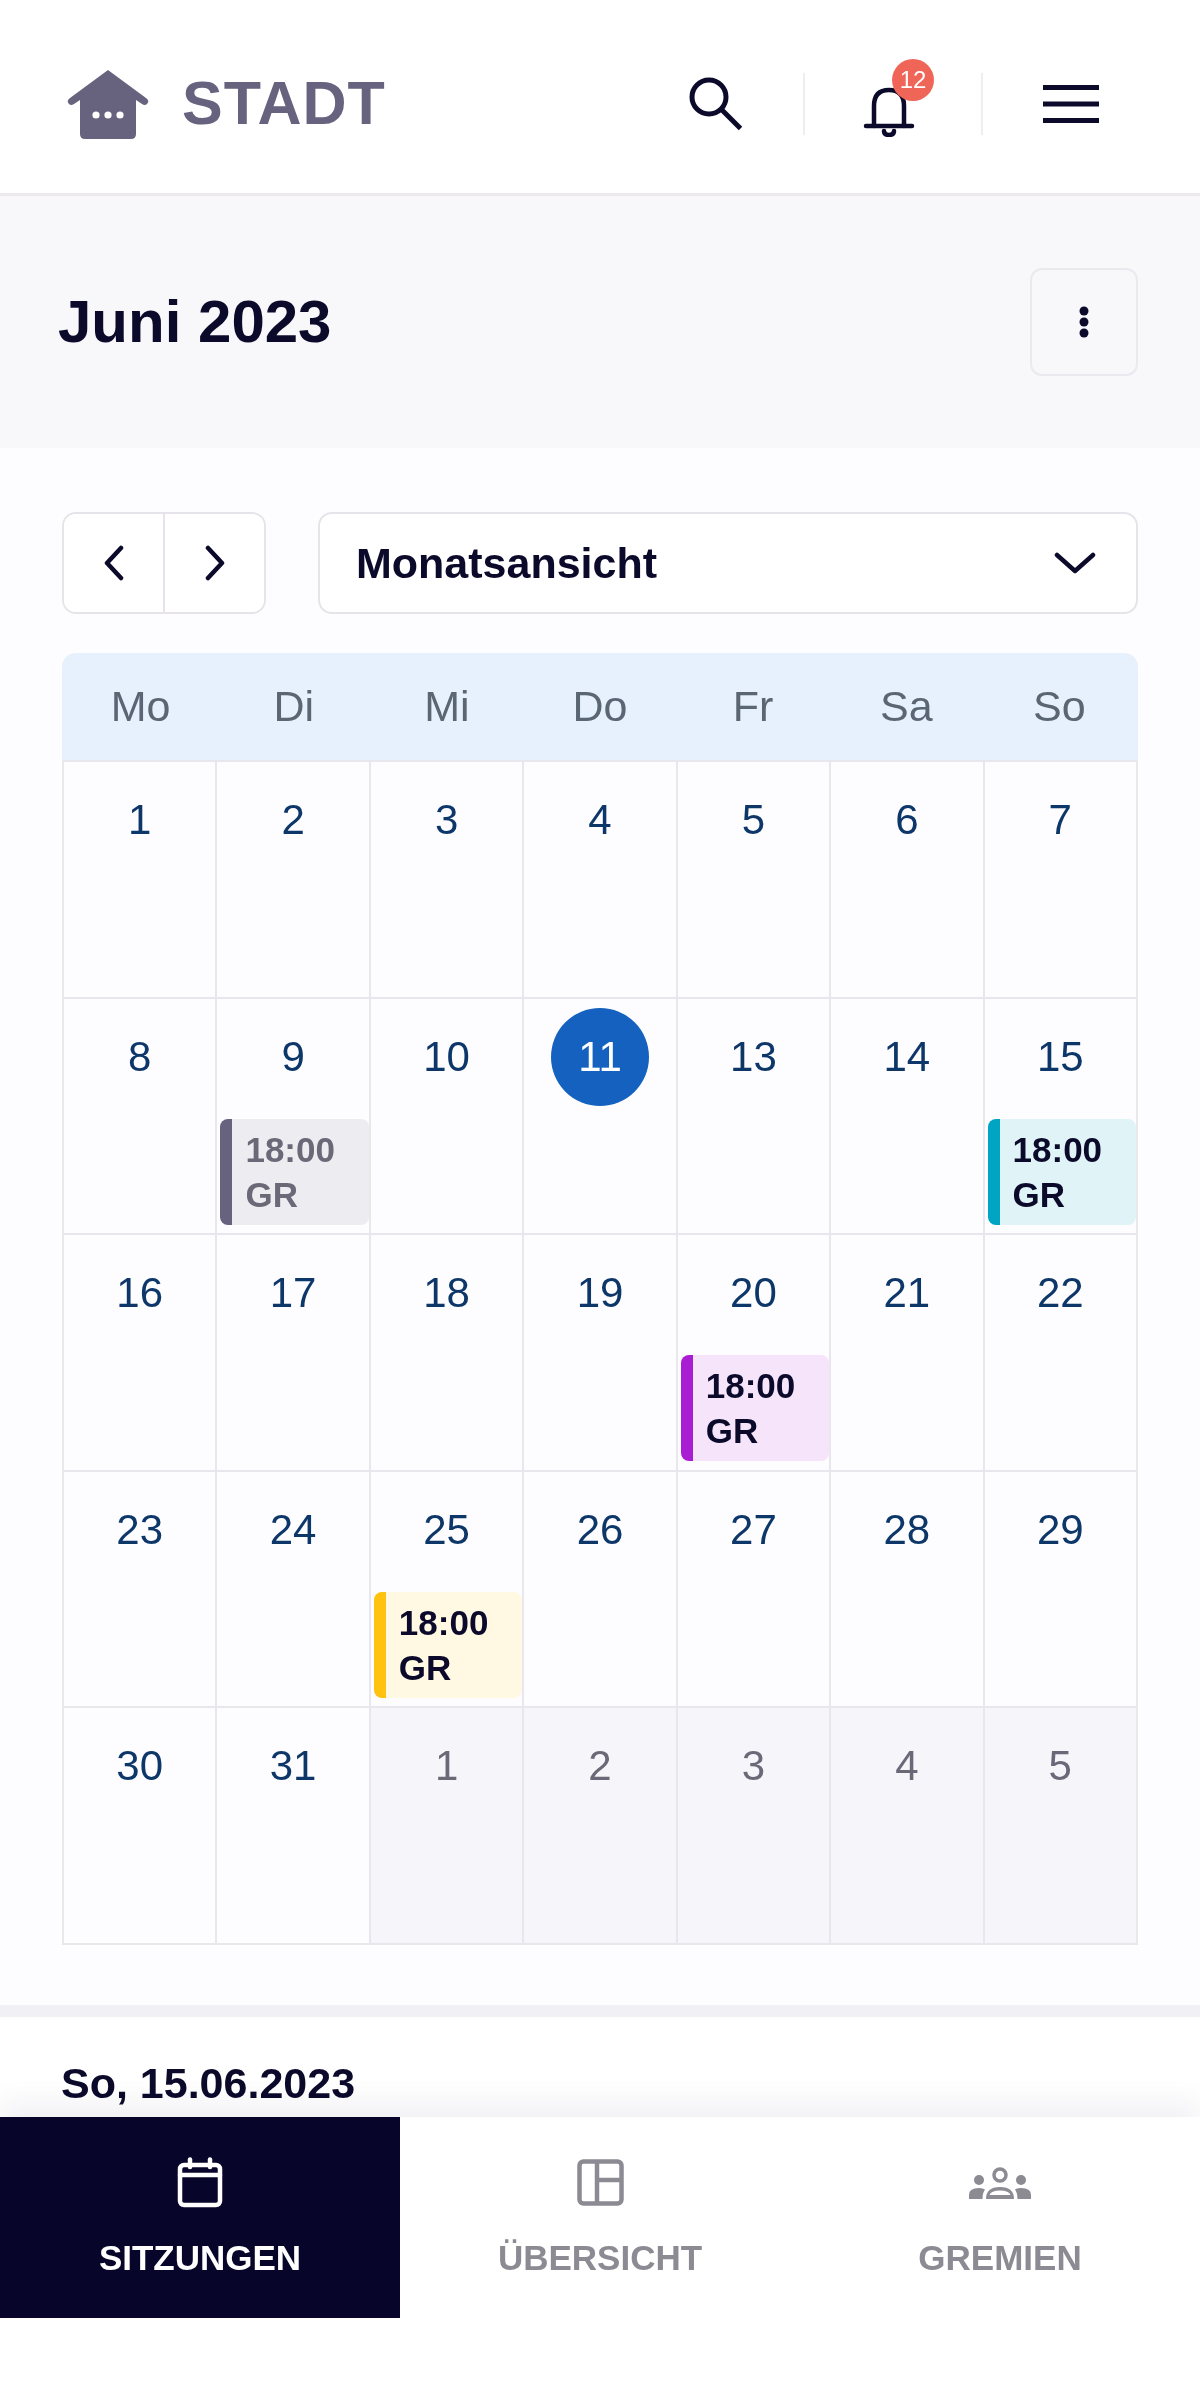  What do you see at coordinates (1060, 1056) in the screenshot?
I see `day-number: 15` at bounding box center [1060, 1056].